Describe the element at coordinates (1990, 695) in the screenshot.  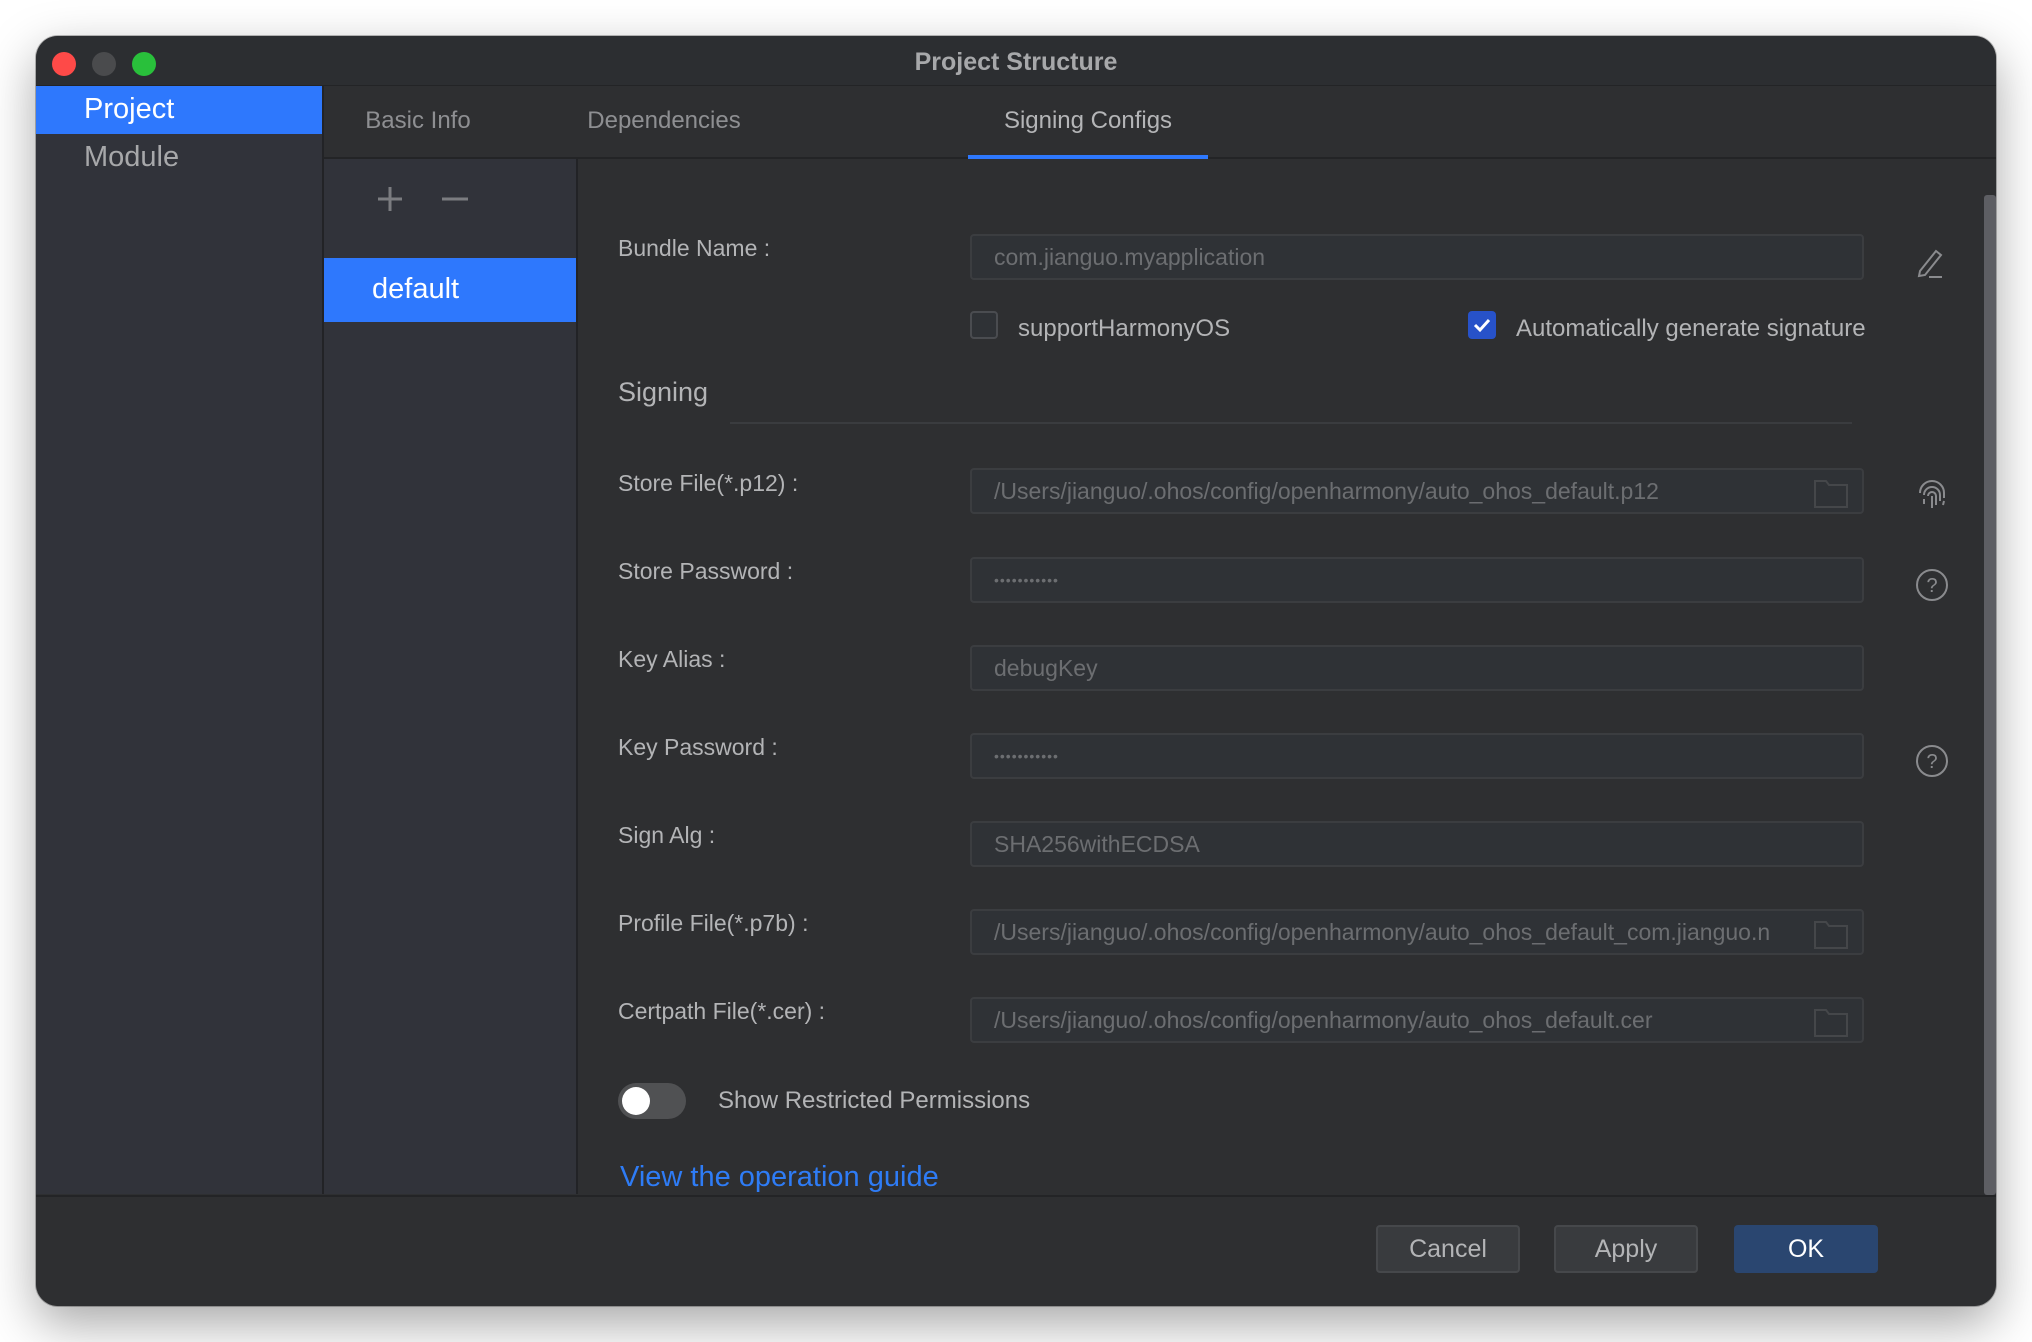
I see `form-scrollbar` at that location.